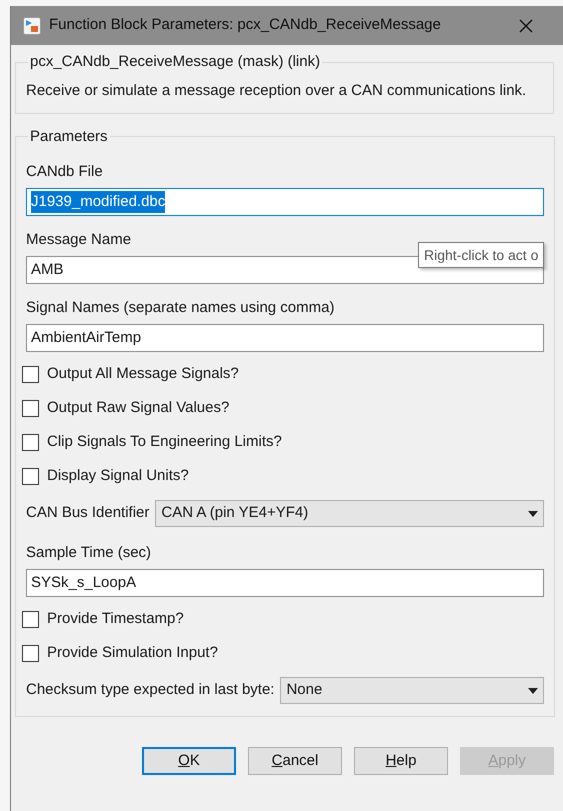 The height and width of the screenshot is (811, 563). Describe the element at coordinates (277, 90) in the screenshot. I see `description-text: Receive or simulate a message reception over a CAN communications link.` at that location.